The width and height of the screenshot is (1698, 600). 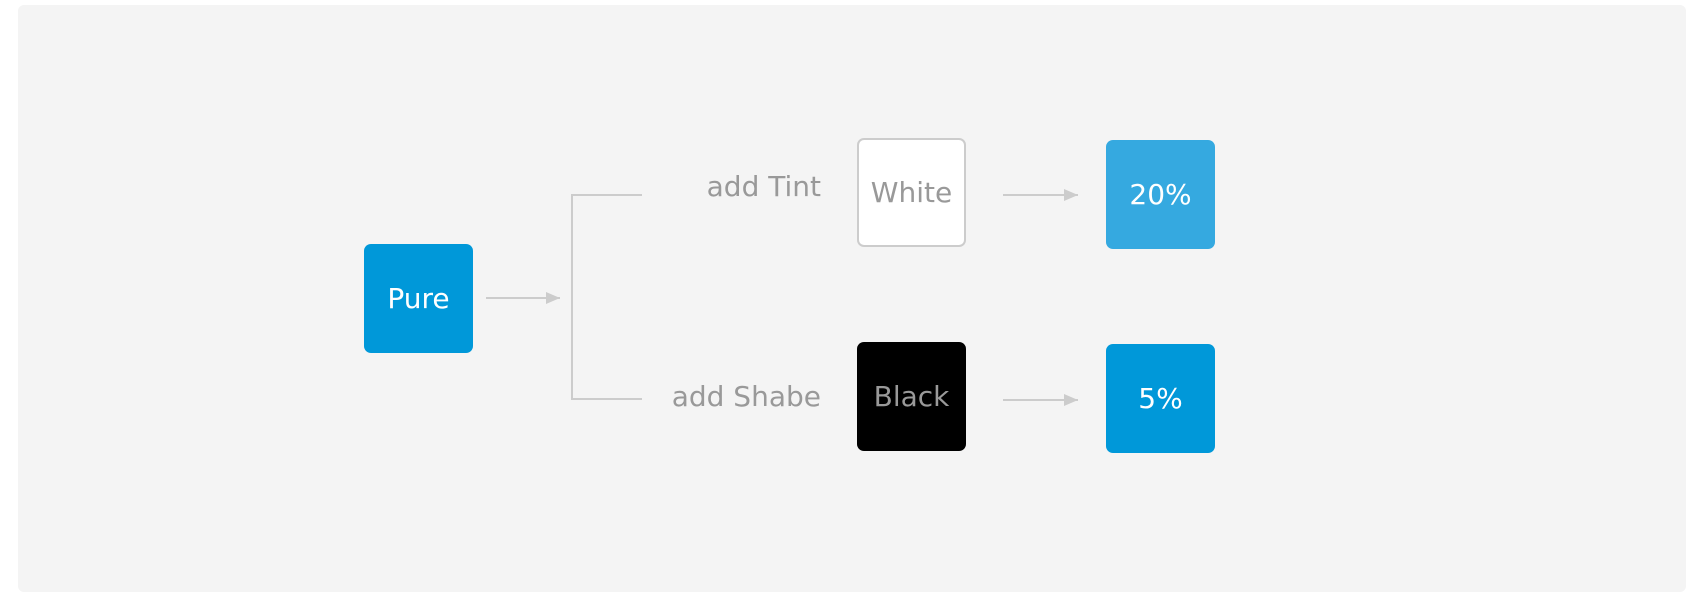 I want to click on connectors, so click(x=782, y=297).